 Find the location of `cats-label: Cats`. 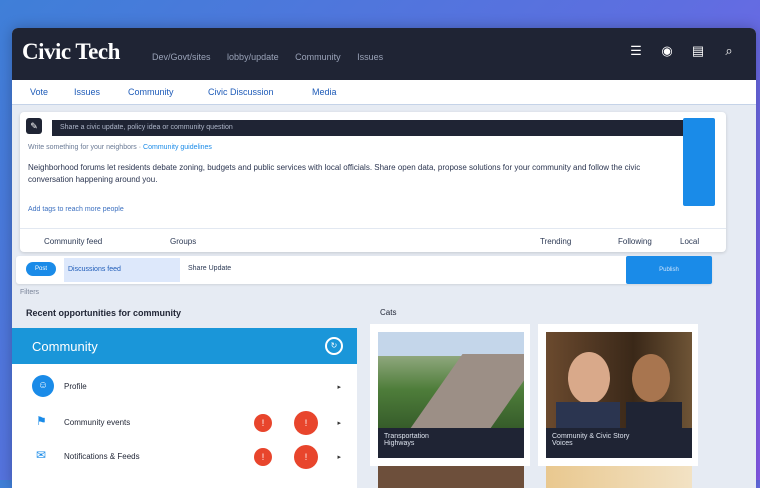

cats-label: Cats is located at coordinates (388, 312).